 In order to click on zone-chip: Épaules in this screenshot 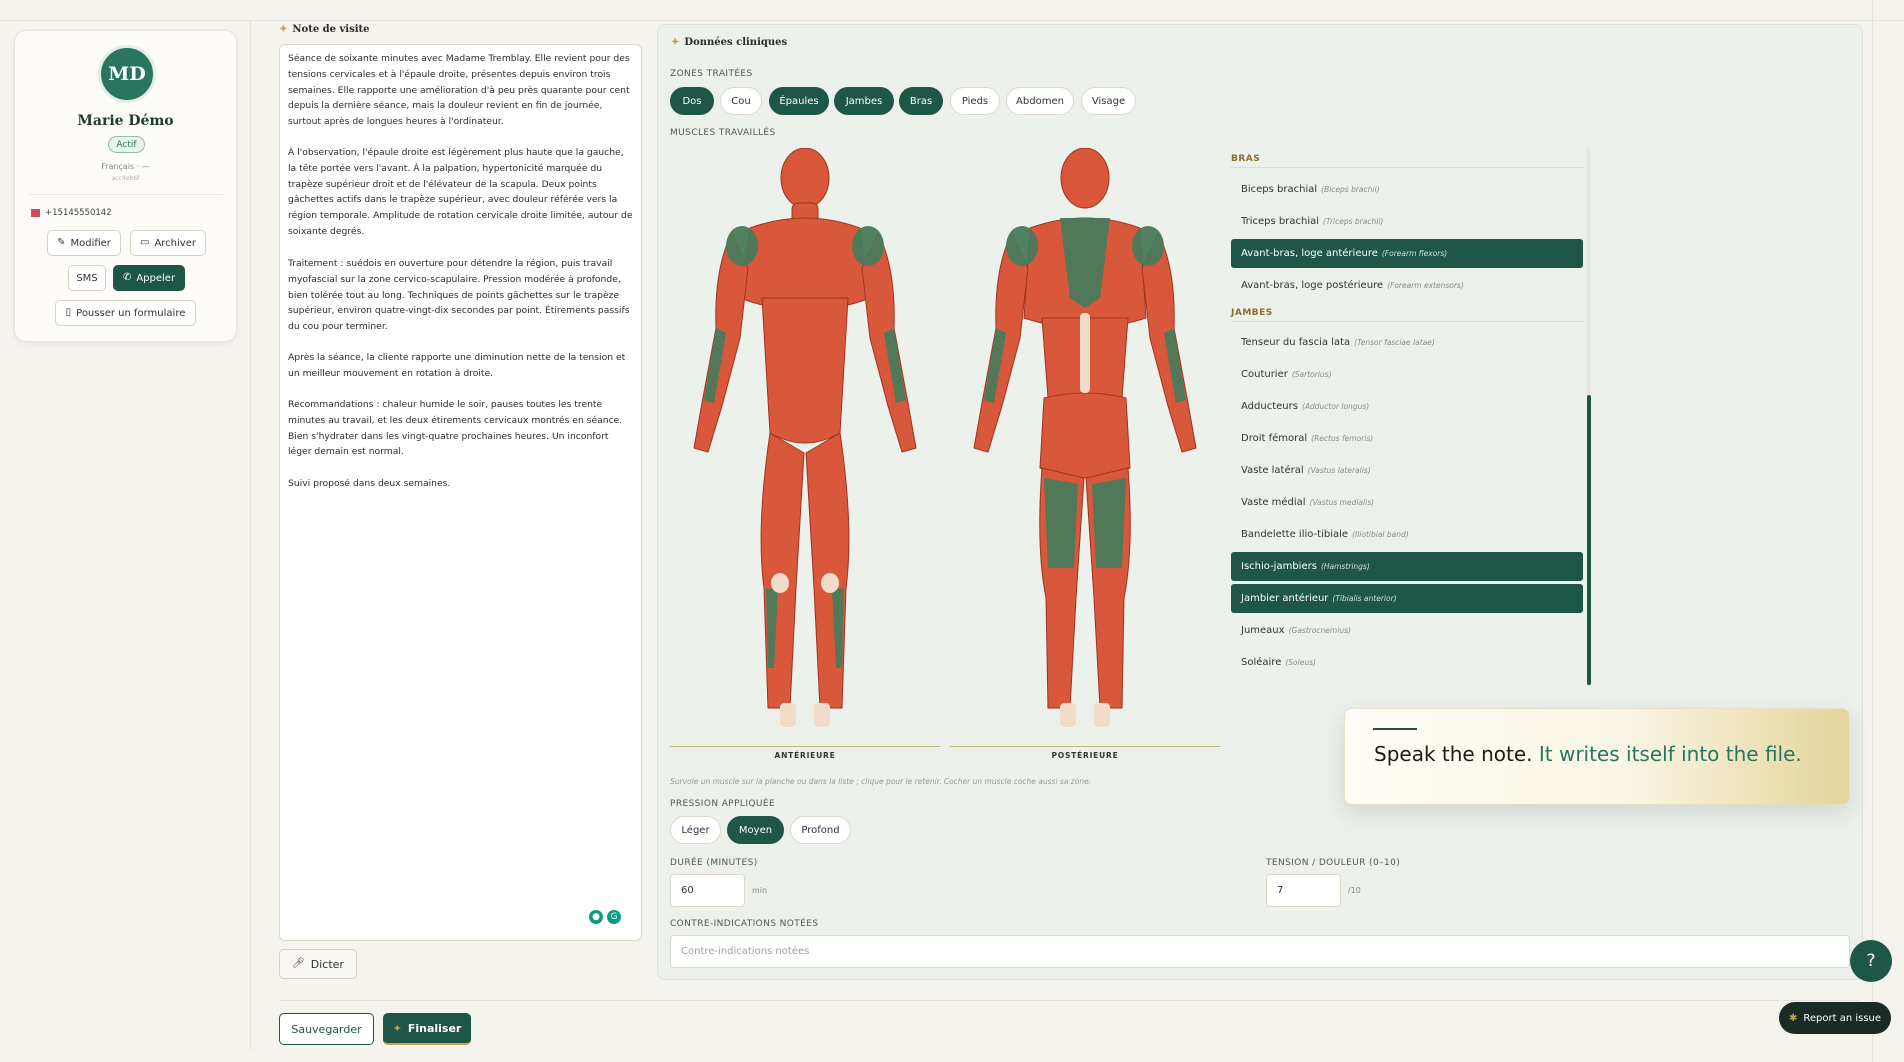, I will do `click(799, 101)`.